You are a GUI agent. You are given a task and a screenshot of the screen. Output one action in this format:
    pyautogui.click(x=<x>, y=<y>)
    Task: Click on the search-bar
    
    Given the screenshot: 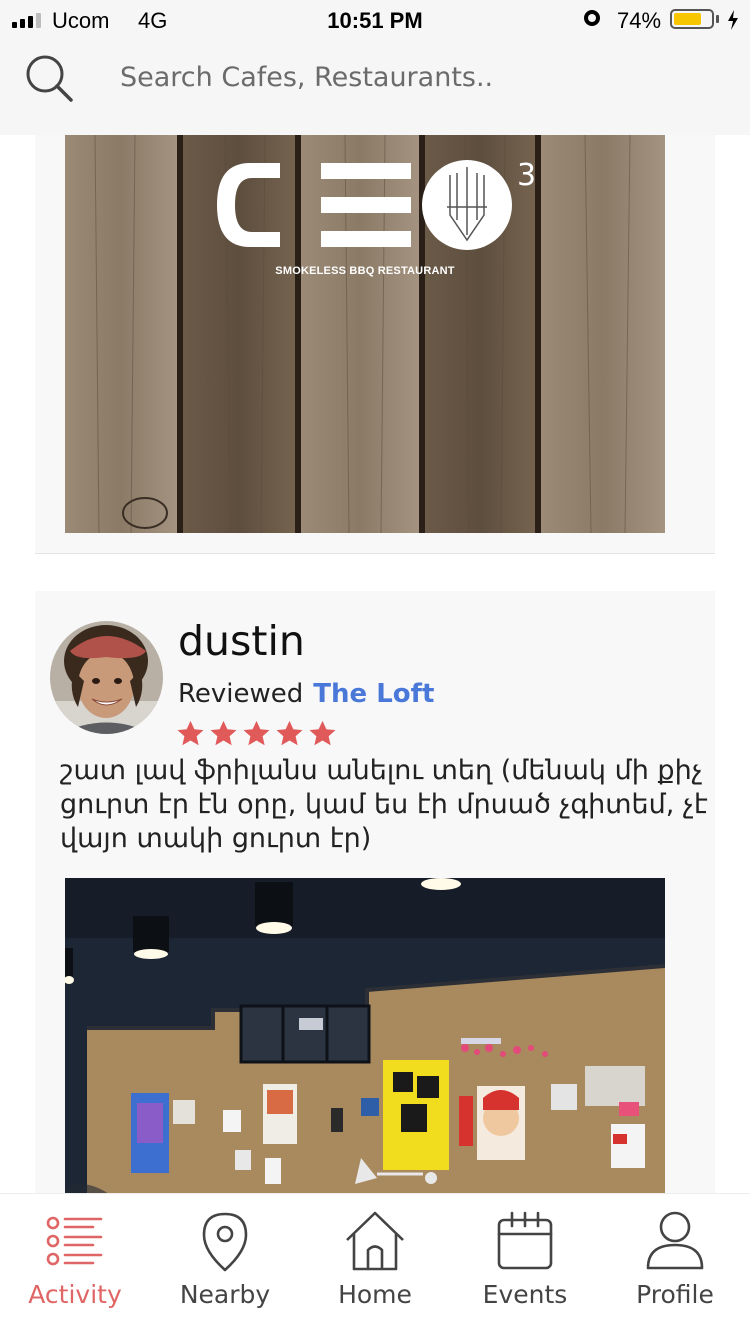 What is the action you would take?
    pyautogui.click(x=375, y=87)
    